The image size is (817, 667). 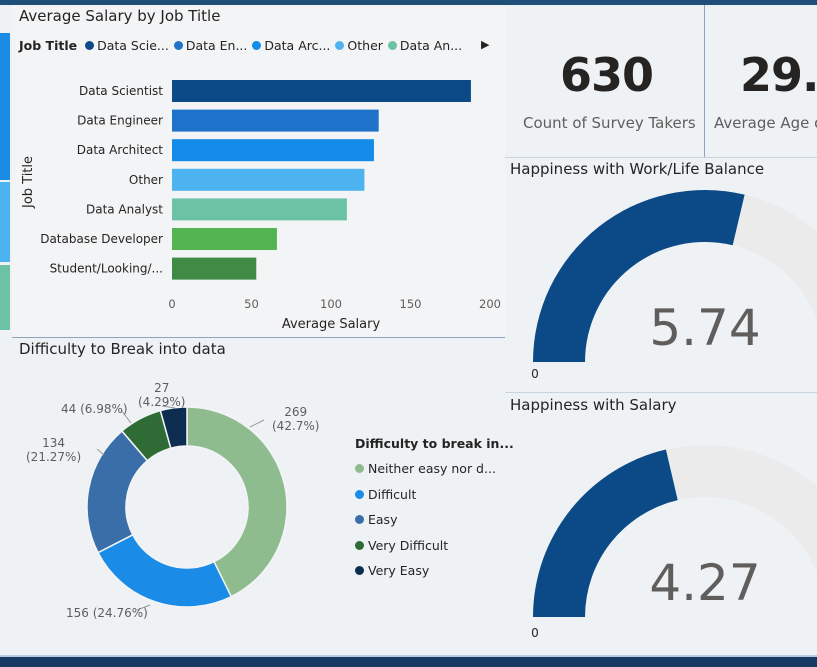 I want to click on x-tick-label: 100, so click(x=331, y=304).